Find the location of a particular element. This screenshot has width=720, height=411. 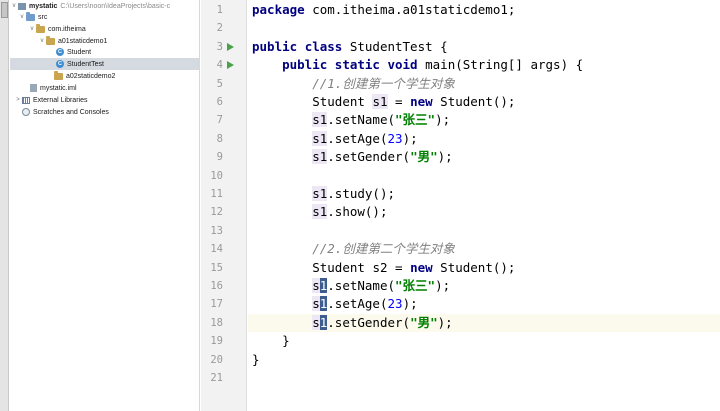

tree-item-label: StudentTest is located at coordinates (85, 64).